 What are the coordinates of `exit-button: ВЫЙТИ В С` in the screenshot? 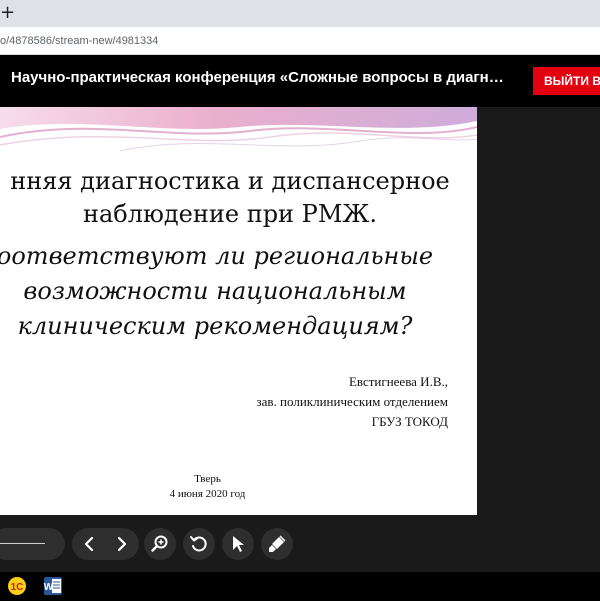 It's located at (566, 81).